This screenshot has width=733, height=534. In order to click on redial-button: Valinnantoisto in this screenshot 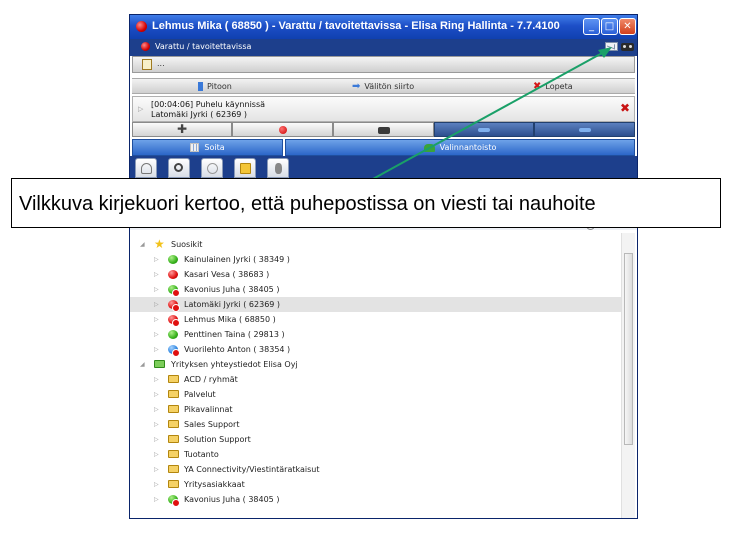, I will do `click(460, 147)`.